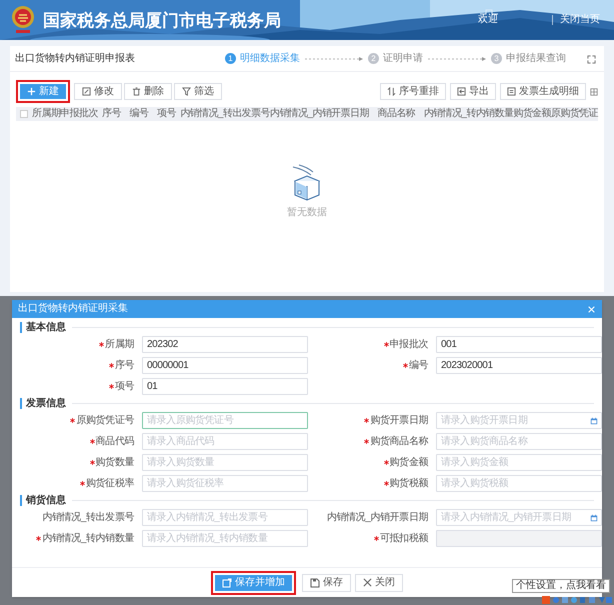  Describe the element at coordinates (136, 91) in the screenshot. I see `trash-icon` at that location.